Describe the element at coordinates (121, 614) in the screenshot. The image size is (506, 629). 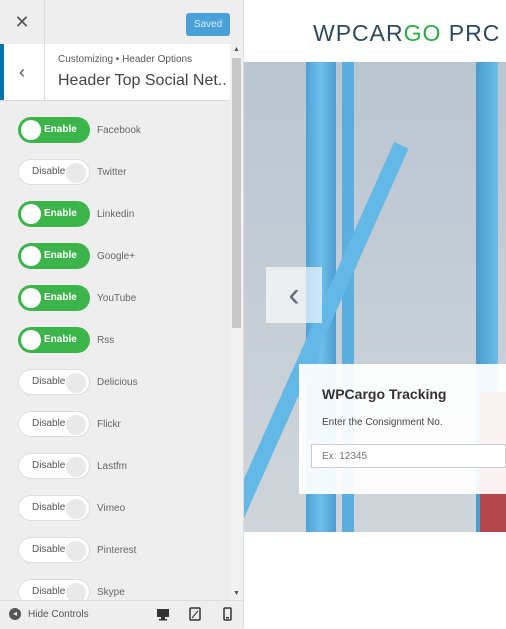
I see `customizer-footer: ◂ Hide Controls` at that location.